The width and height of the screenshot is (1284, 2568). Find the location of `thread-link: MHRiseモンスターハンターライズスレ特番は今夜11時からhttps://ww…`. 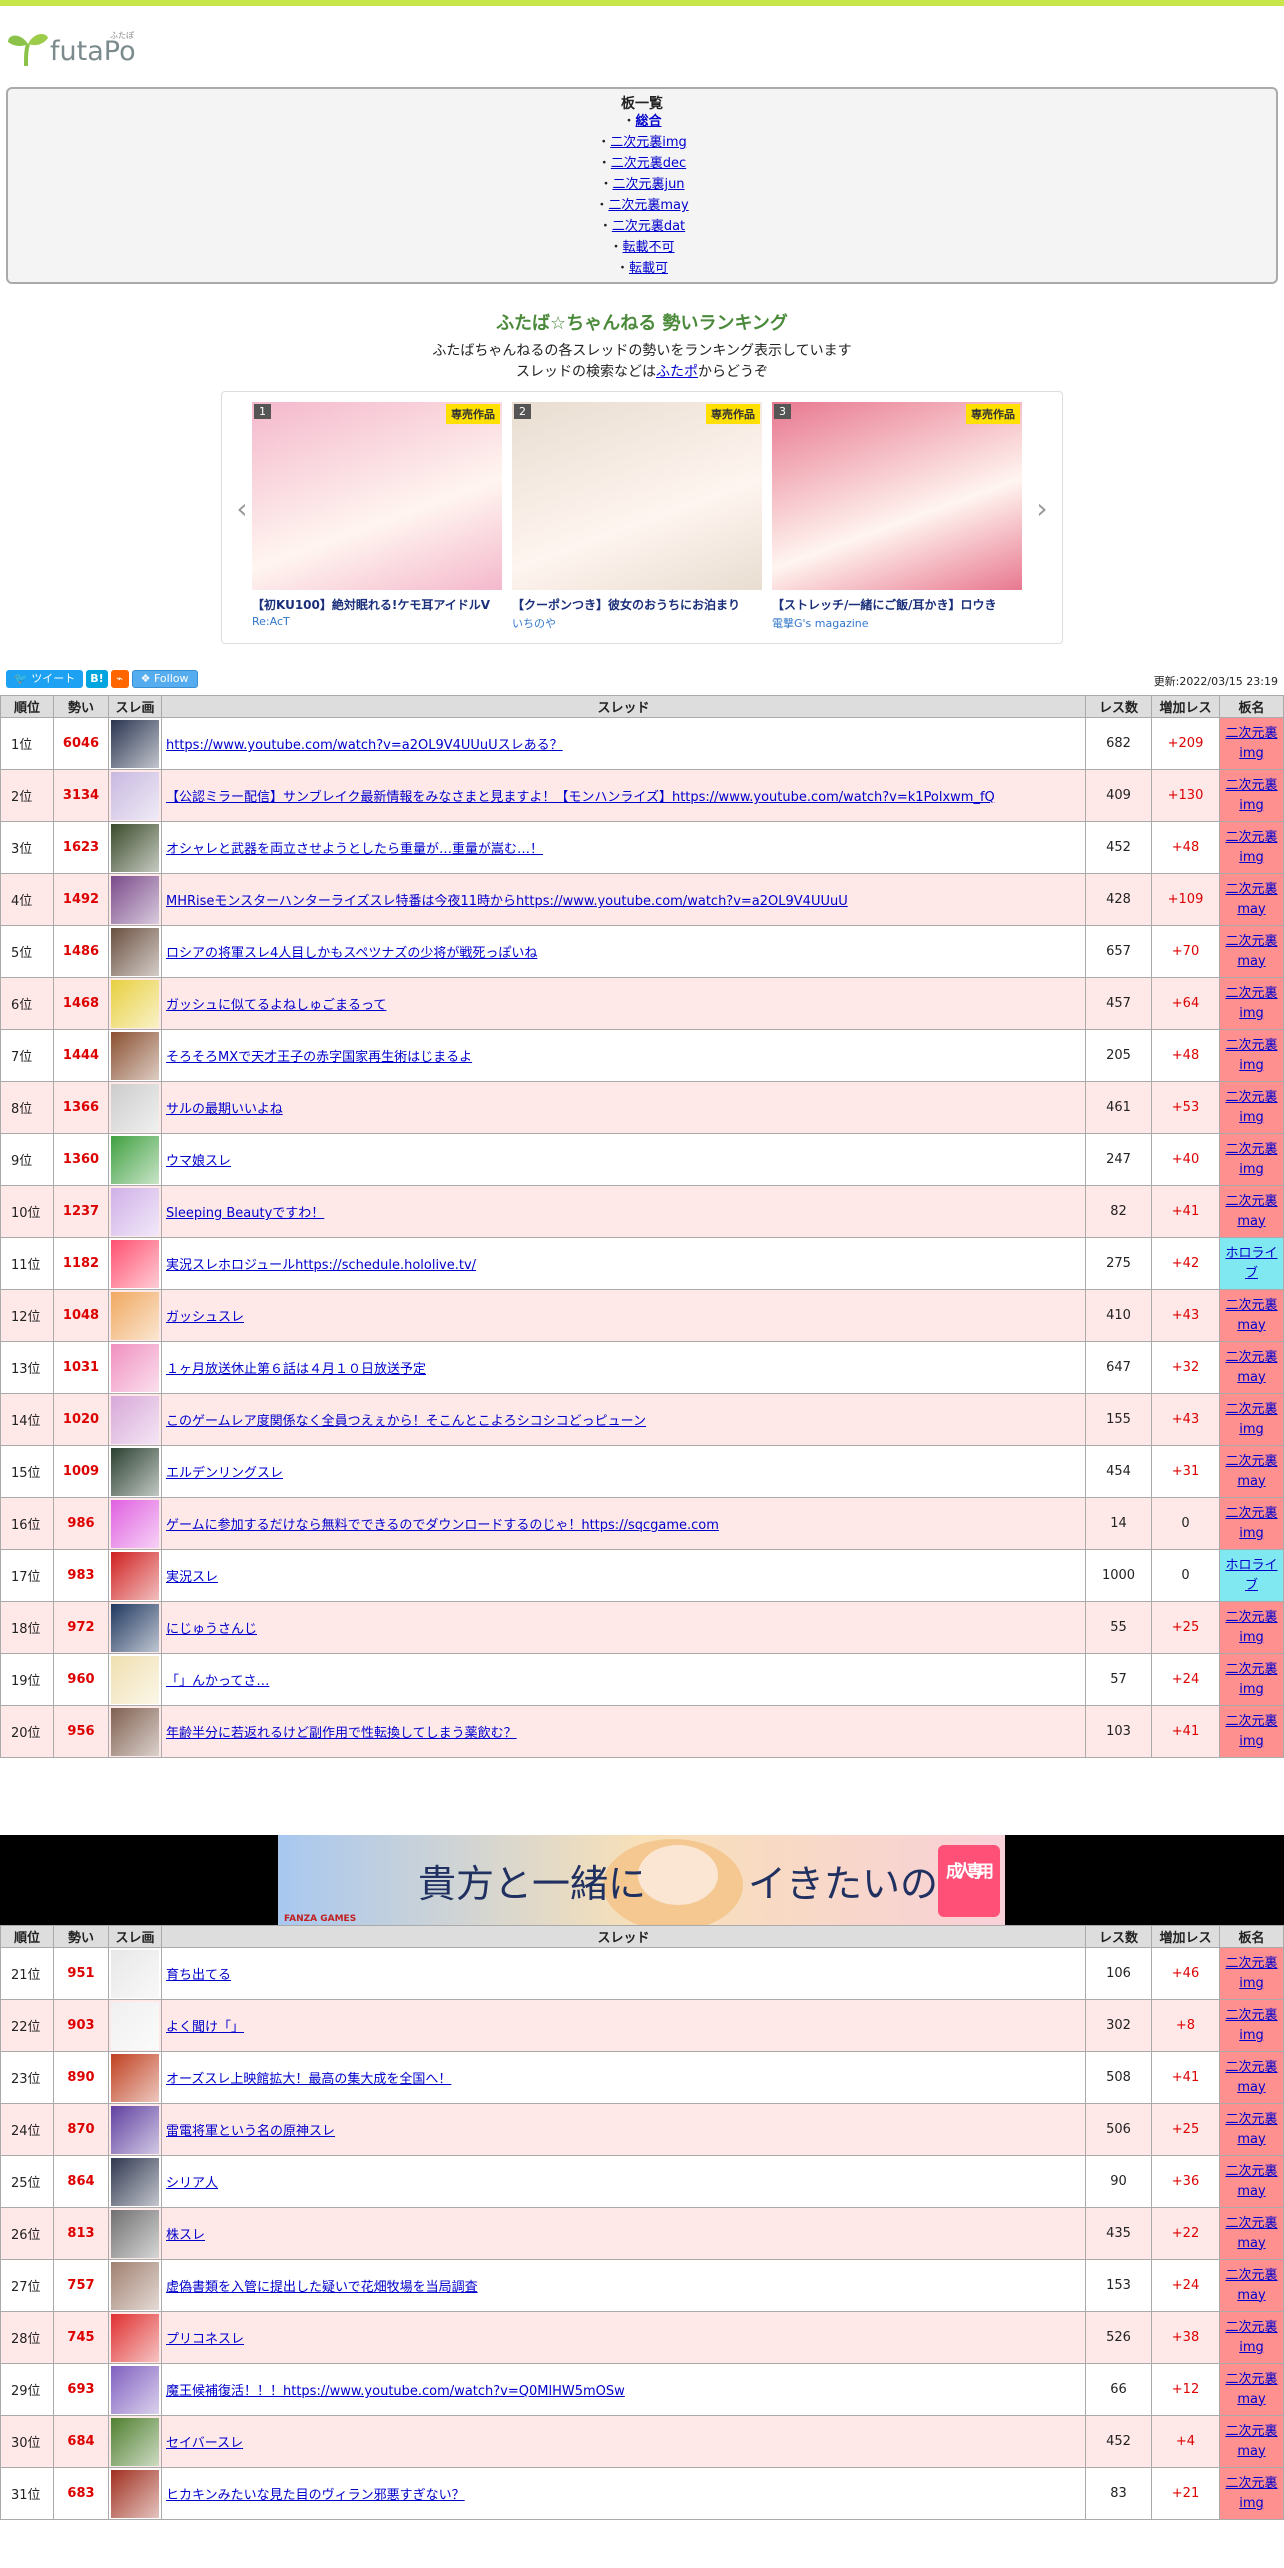

thread-link: MHRiseモンスターハンターライズスレ特番は今夜11時からhttps://ww… is located at coordinates (507, 901).